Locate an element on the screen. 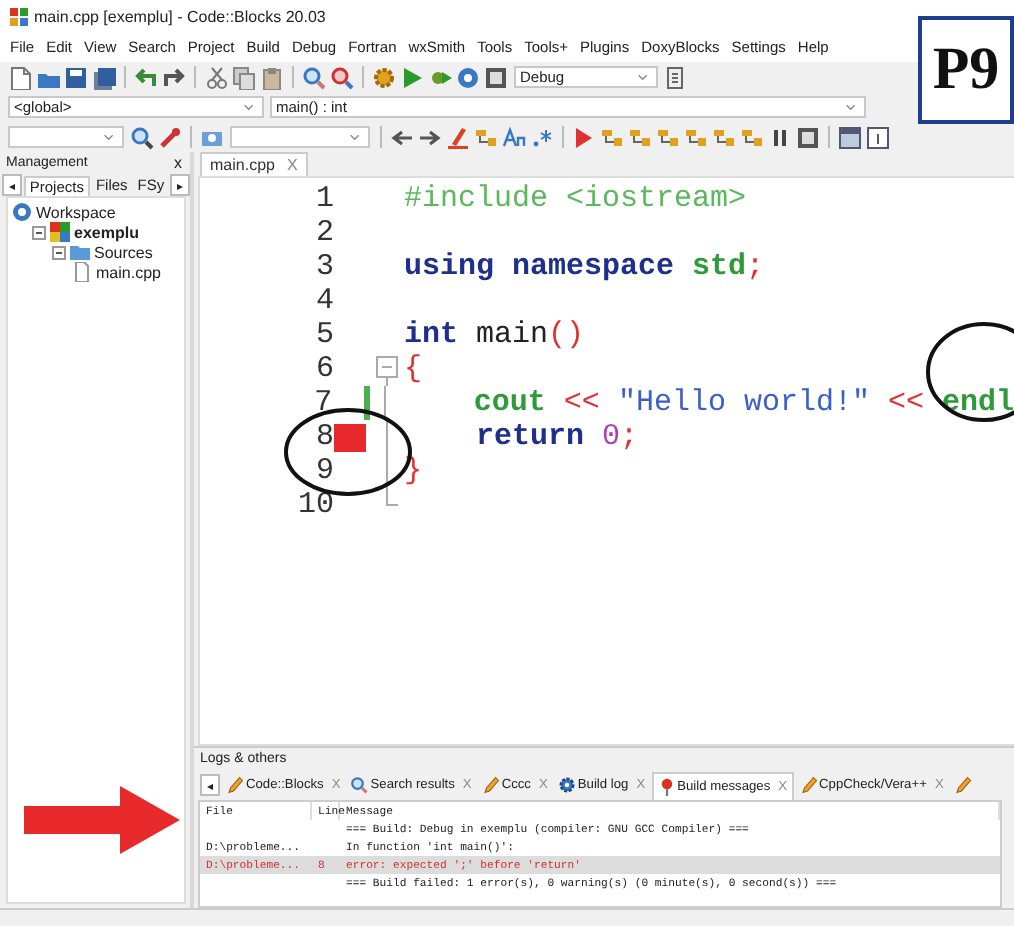  window-title: main.cpp [exemplu] - Code::Blocks 20.03 is located at coordinates (180, 16).